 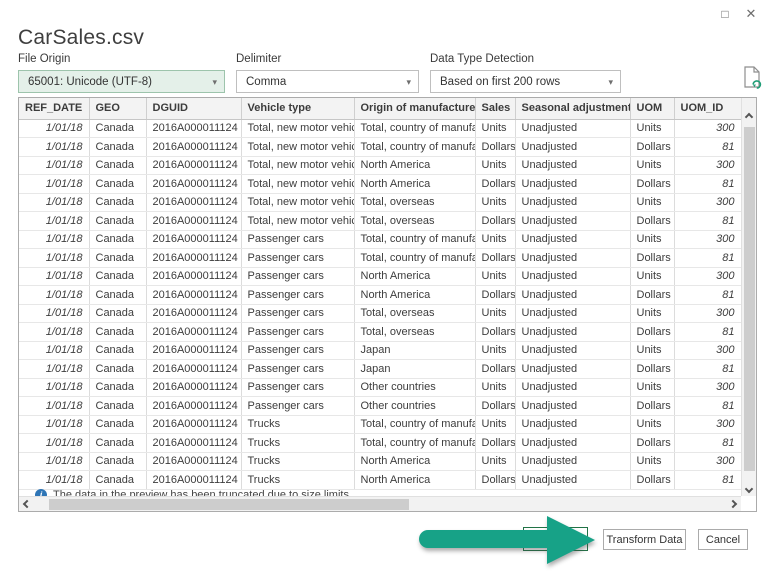 I want to click on cell: Other countries, so click(x=415, y=387).